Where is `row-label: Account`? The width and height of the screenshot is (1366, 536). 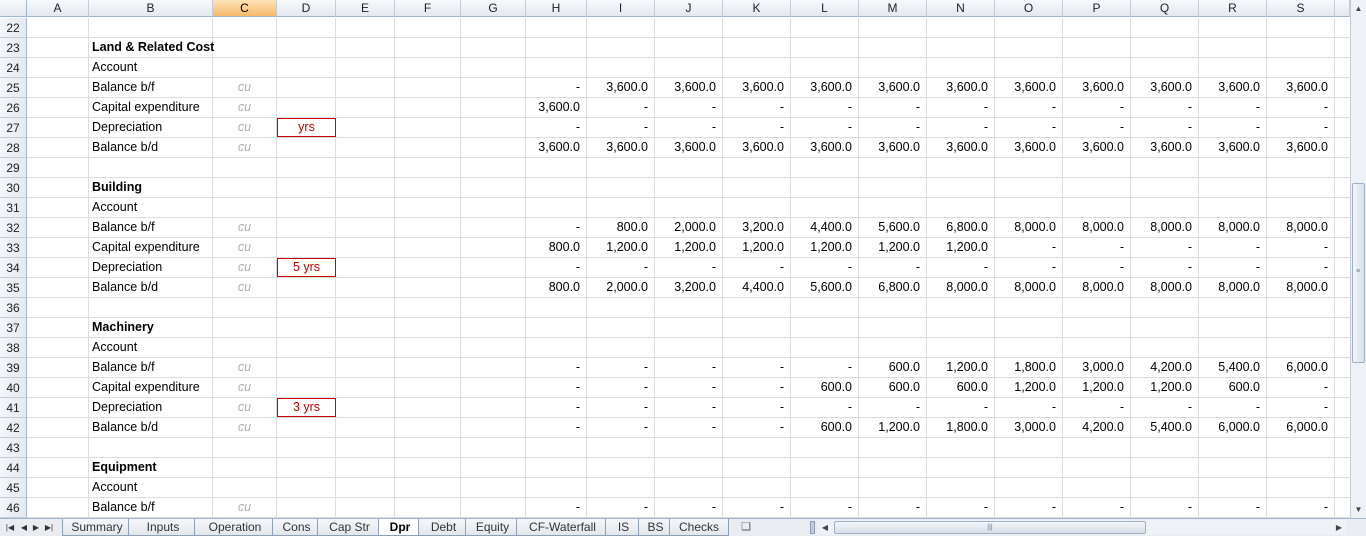
row-label: Account is located at coordinates (151, 347).